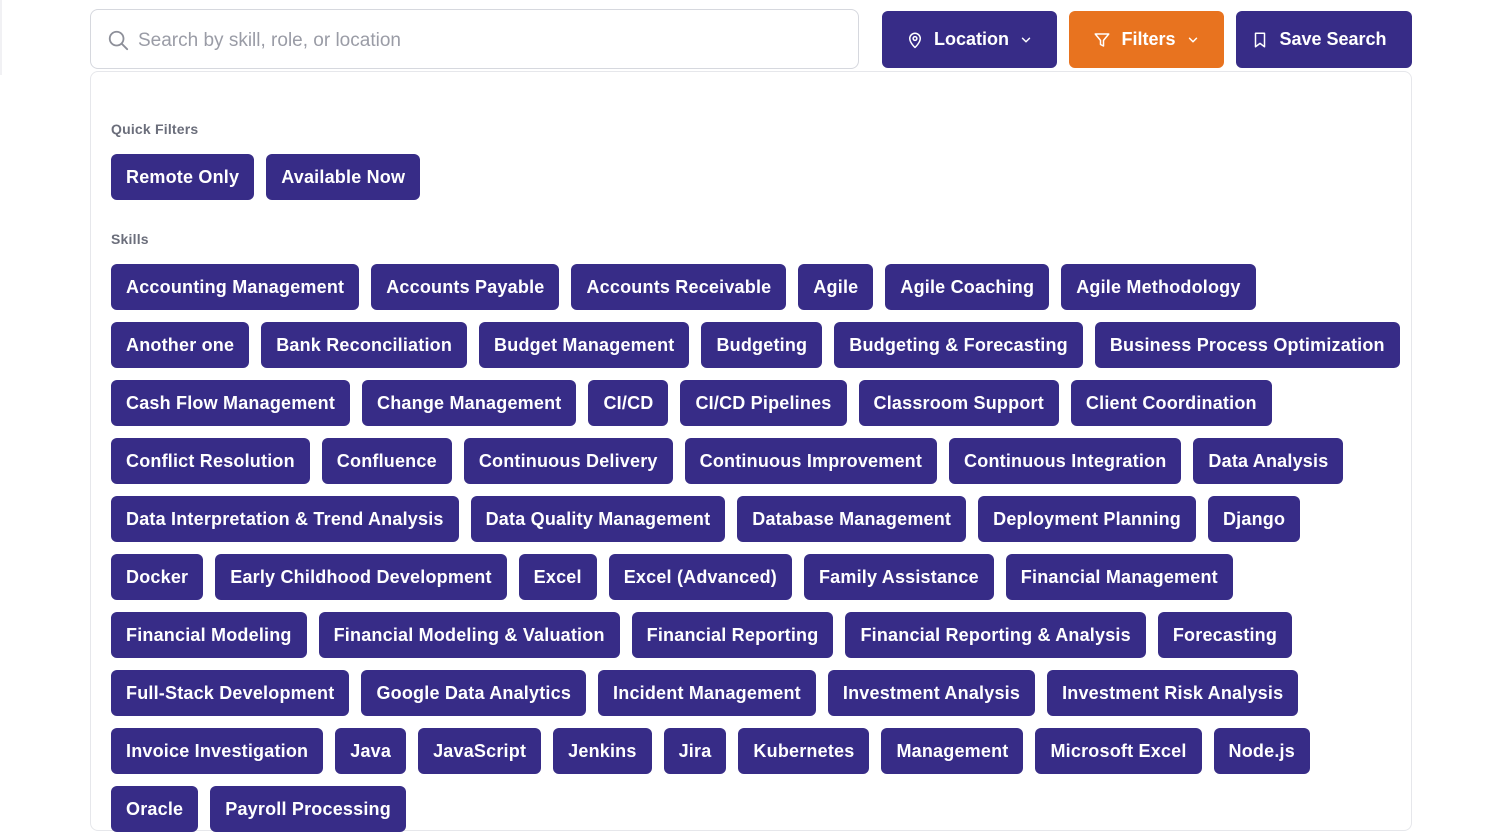 The height and width of the screenshot is (832, 1502). Describe the element at coordinates (209, 635) in the screenshot. I see `skill-chip: Financial Modeling` at that location.